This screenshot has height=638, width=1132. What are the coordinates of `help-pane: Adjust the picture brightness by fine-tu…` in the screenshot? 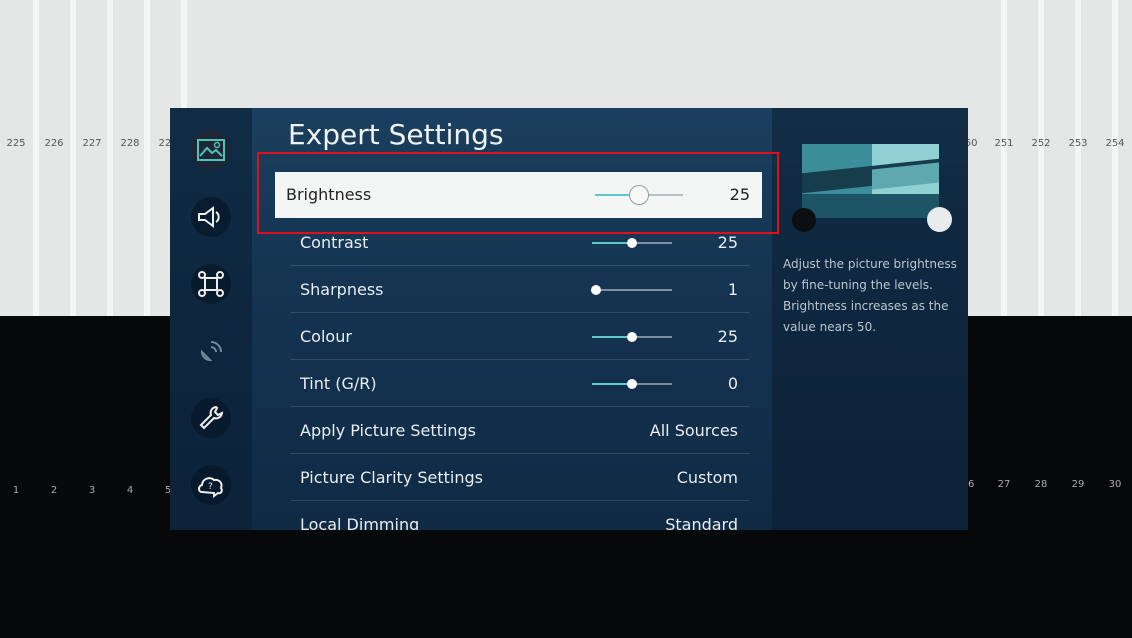 It's located at (870, 319).